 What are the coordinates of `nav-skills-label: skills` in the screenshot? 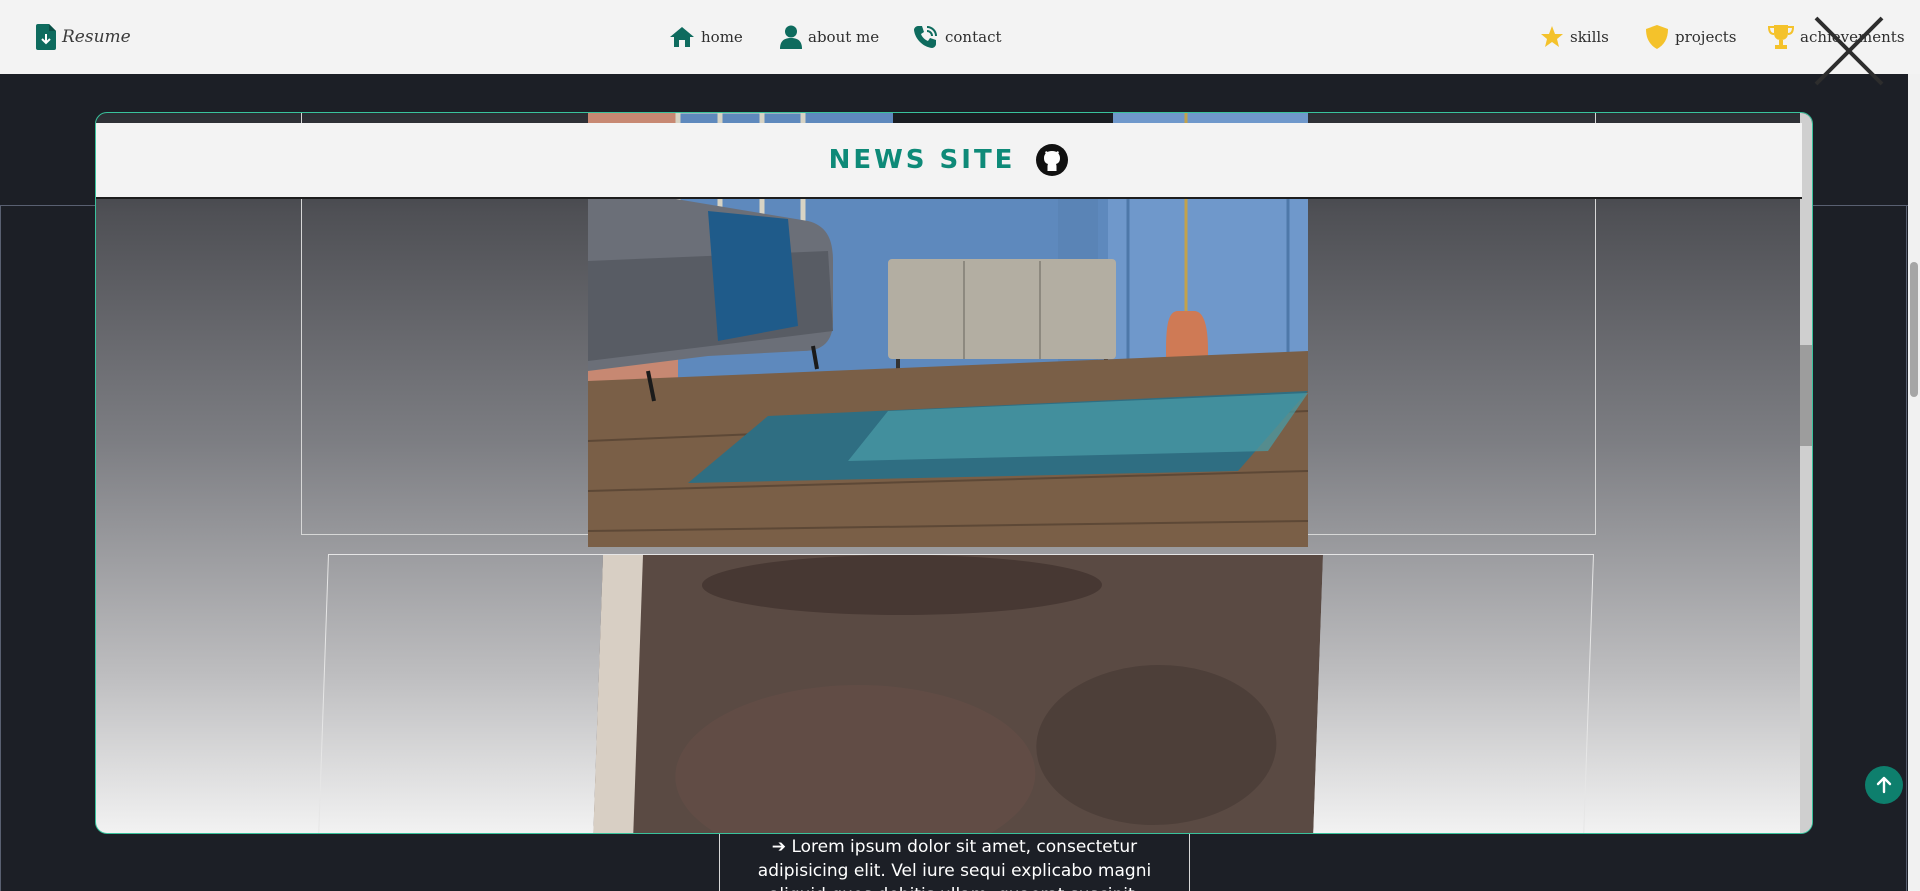 It's located at (1589, 37).